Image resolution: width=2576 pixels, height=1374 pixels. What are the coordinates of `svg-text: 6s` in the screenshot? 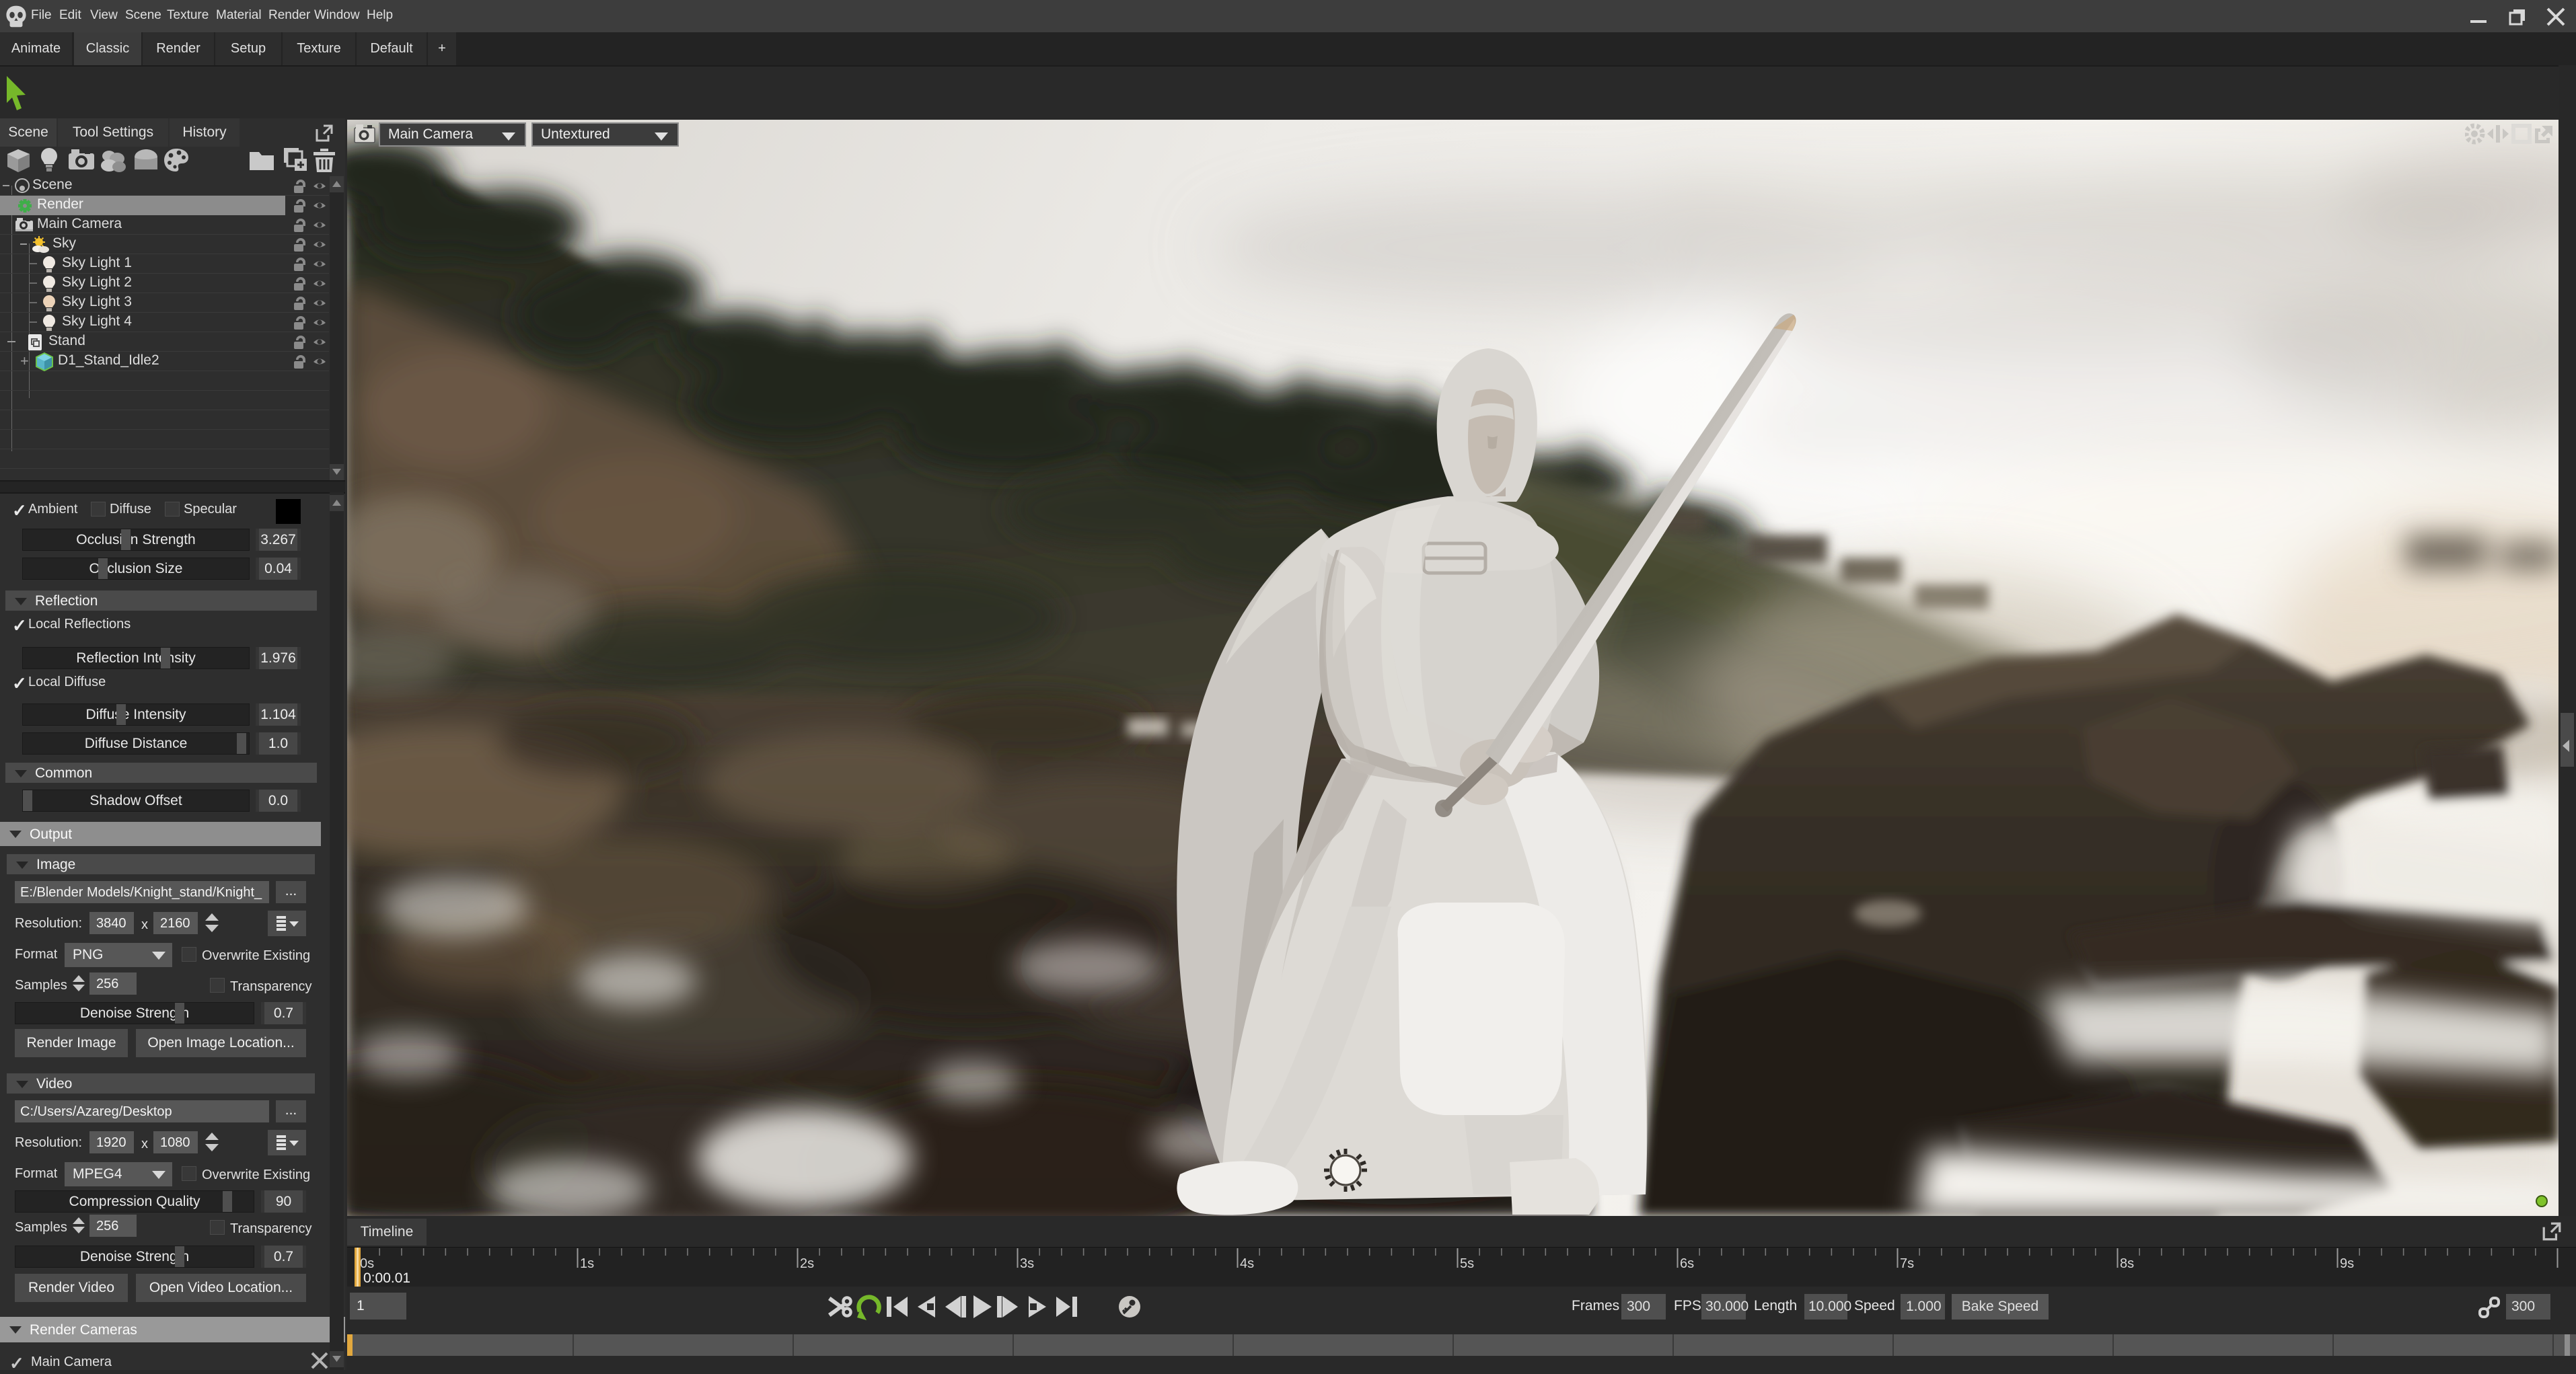 It's located at (1687, 1263).